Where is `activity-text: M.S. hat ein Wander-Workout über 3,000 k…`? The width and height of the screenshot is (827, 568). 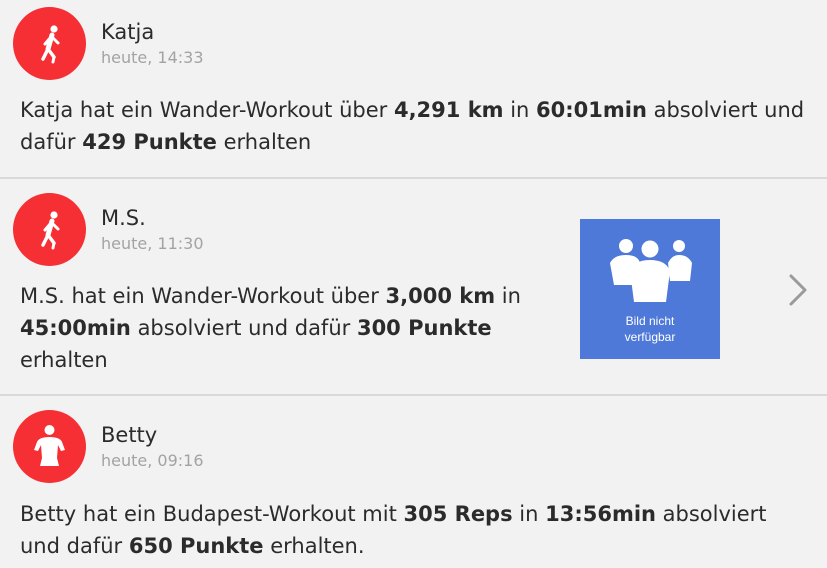
activity-text: M.S. hat ein Wander-Workout über 3,000 k… is located at coordinates (270, 328).